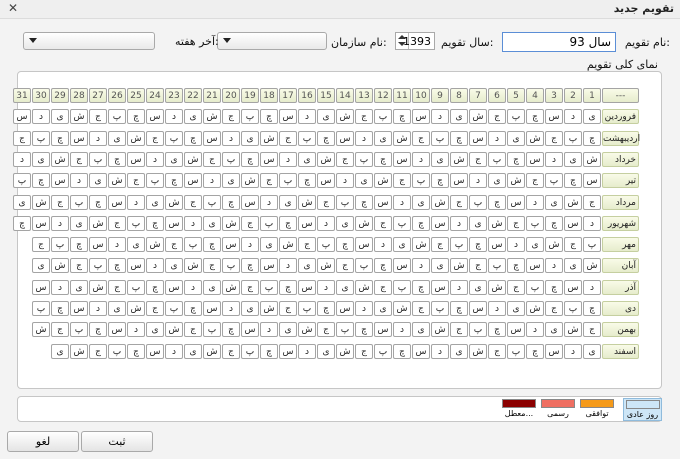  Describe the element at coordinates (559, 42) in the screenshot. I see `calendar-name-input` at that location.